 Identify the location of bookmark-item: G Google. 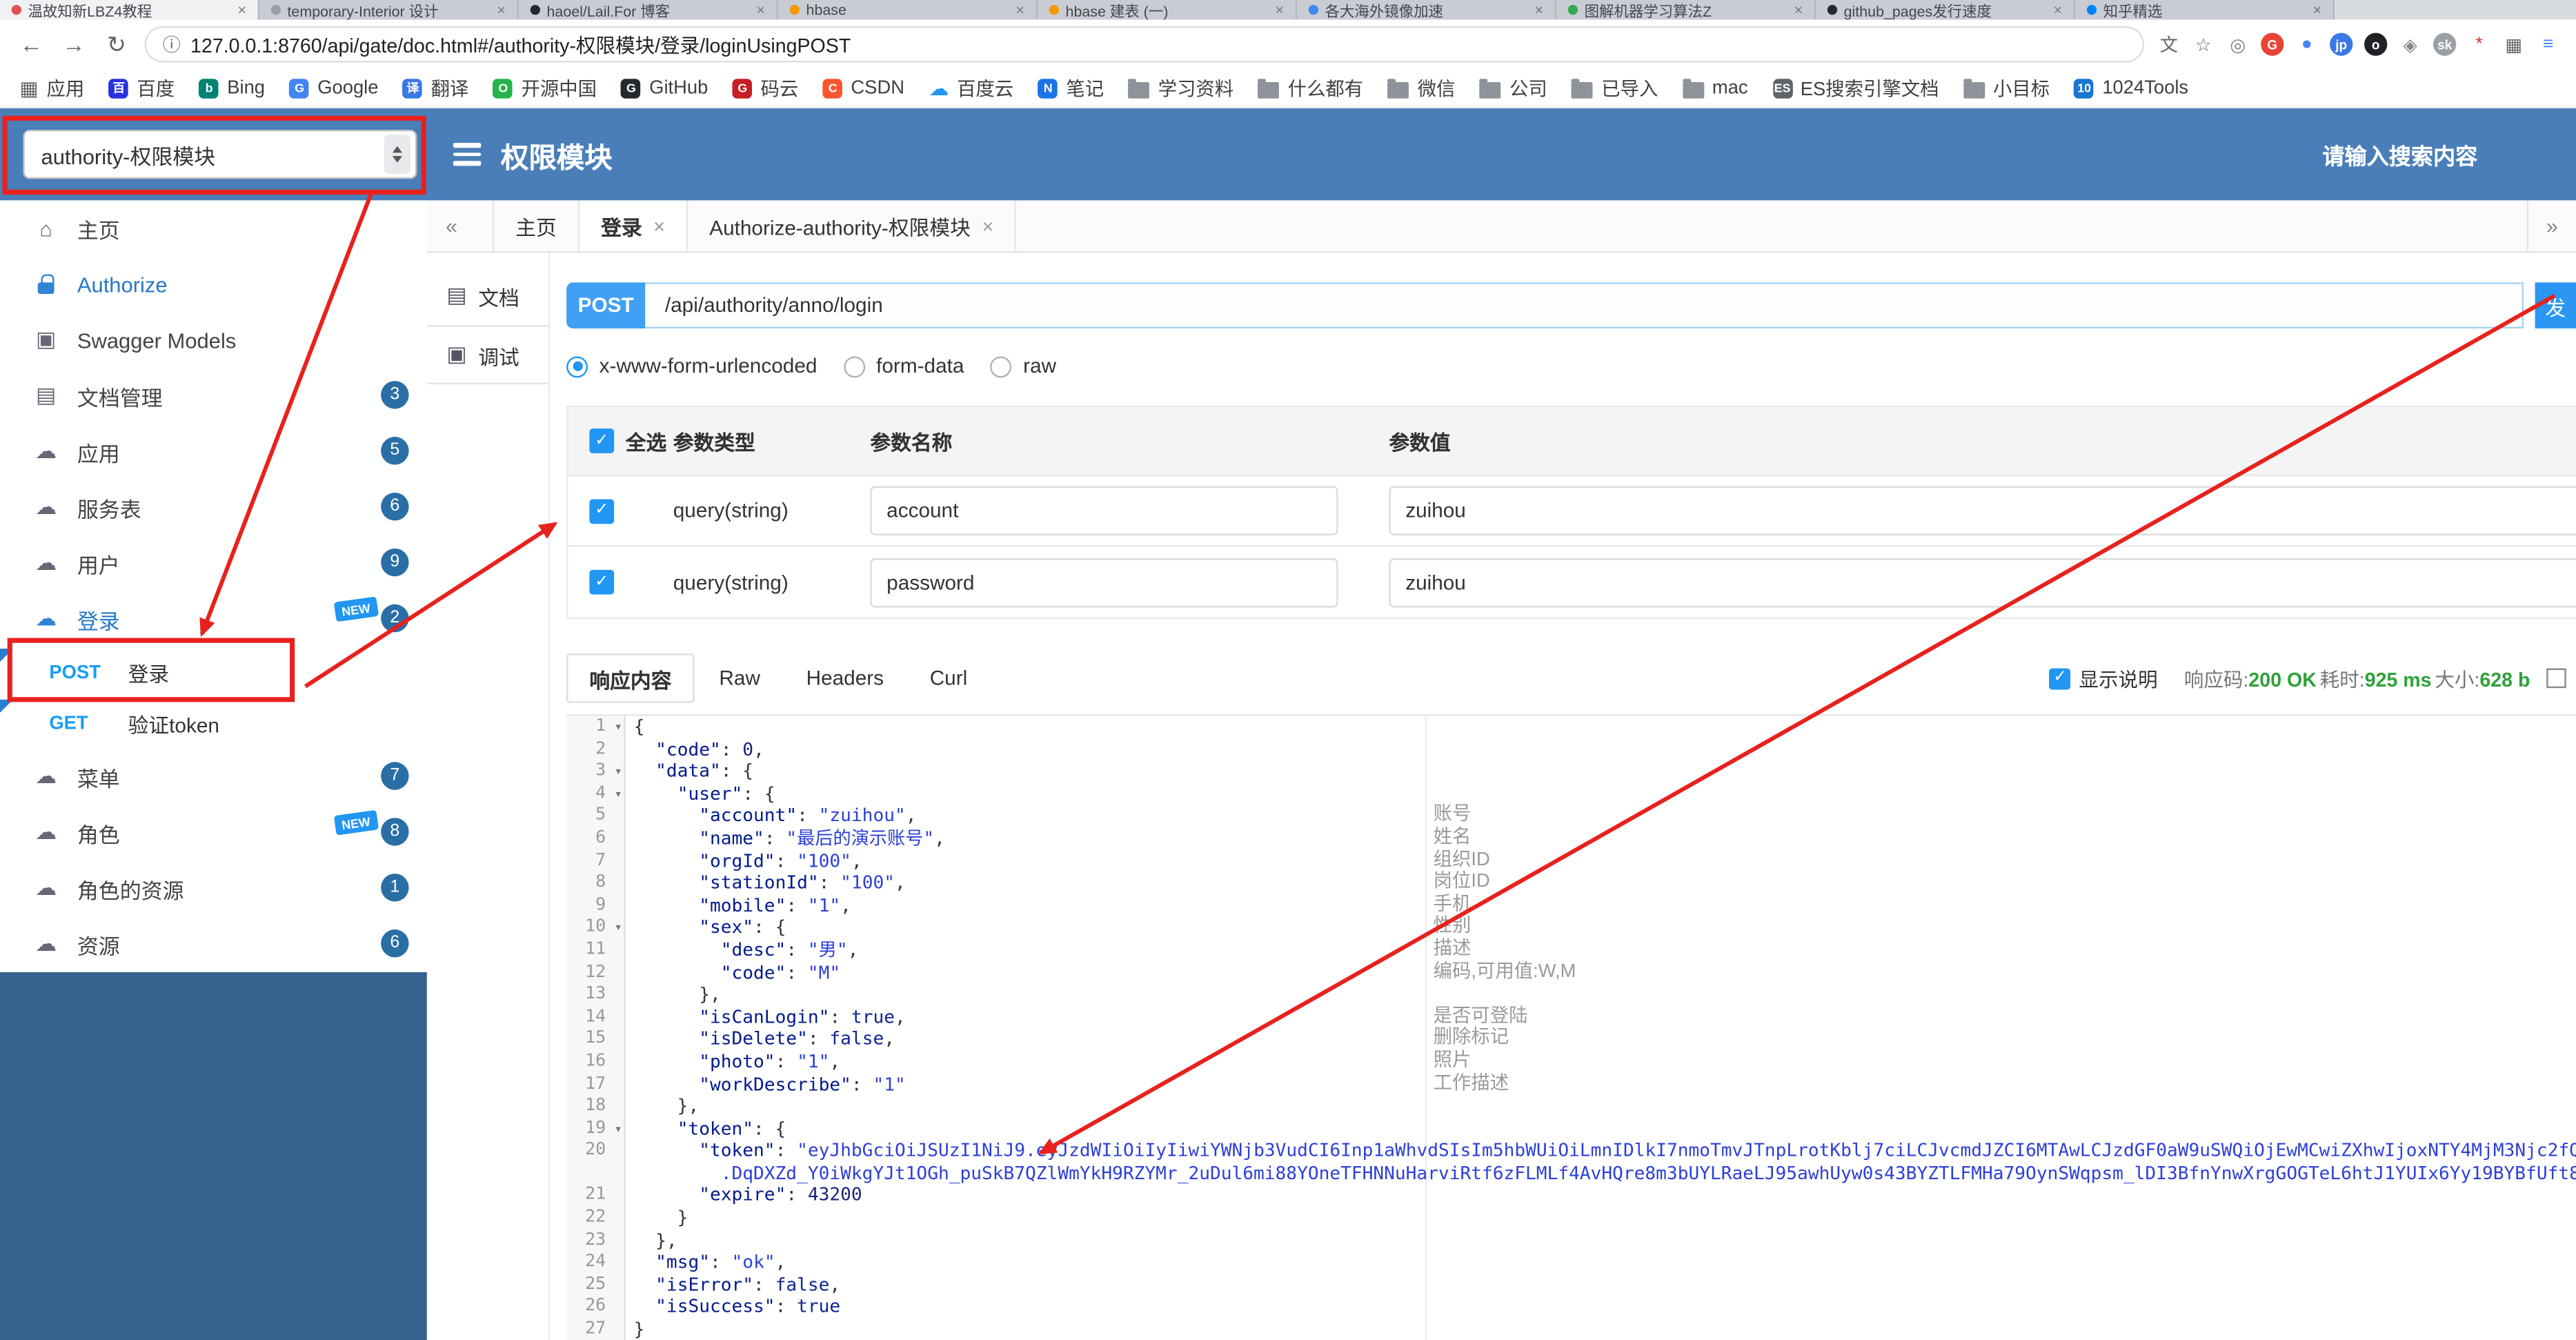
(333, 88).